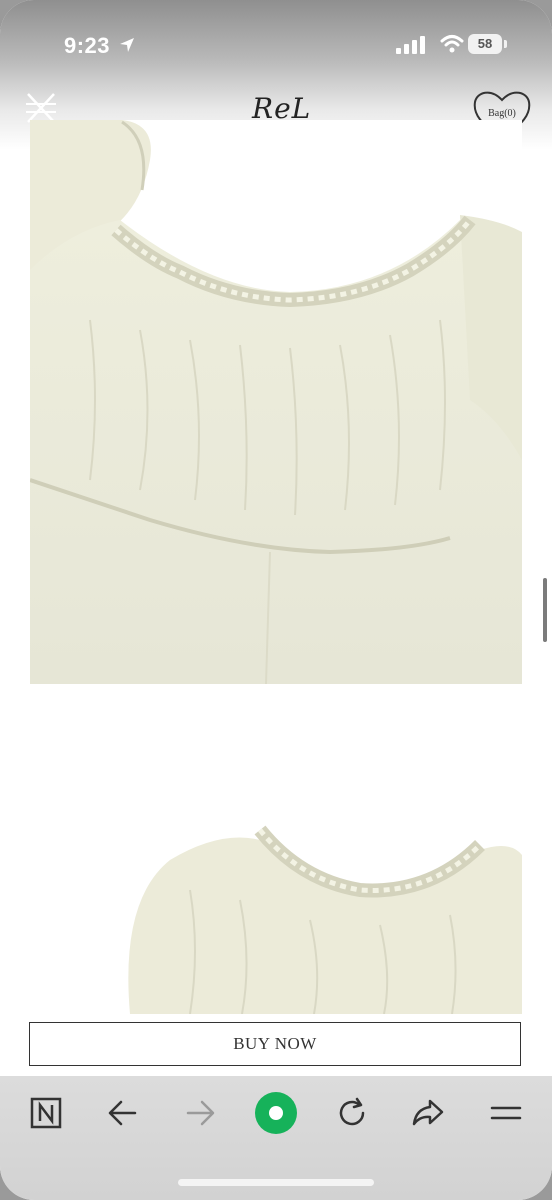 Image resolution: width=552 pixels, height=1200 pixels. I want to click on home-indicator, so click(276, 1182).